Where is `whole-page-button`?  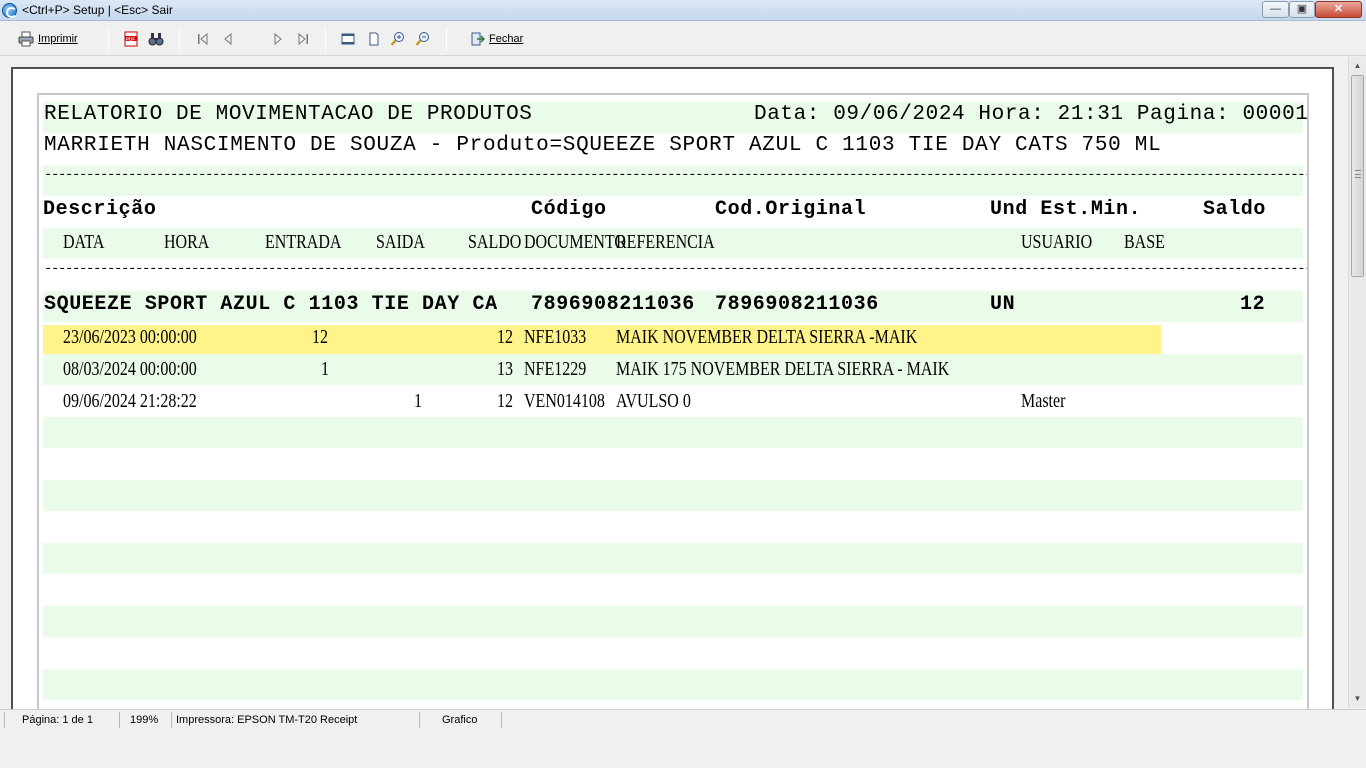
whole-page-button is located at coordinates (374, 39).